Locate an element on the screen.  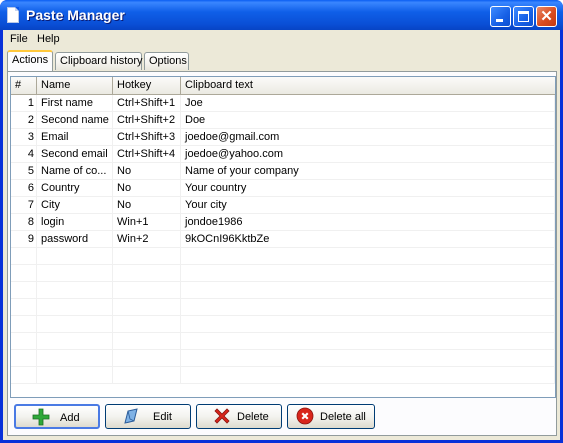
table-row: 5 Name of co... No Name of your company is located at coordinates (283, 171).